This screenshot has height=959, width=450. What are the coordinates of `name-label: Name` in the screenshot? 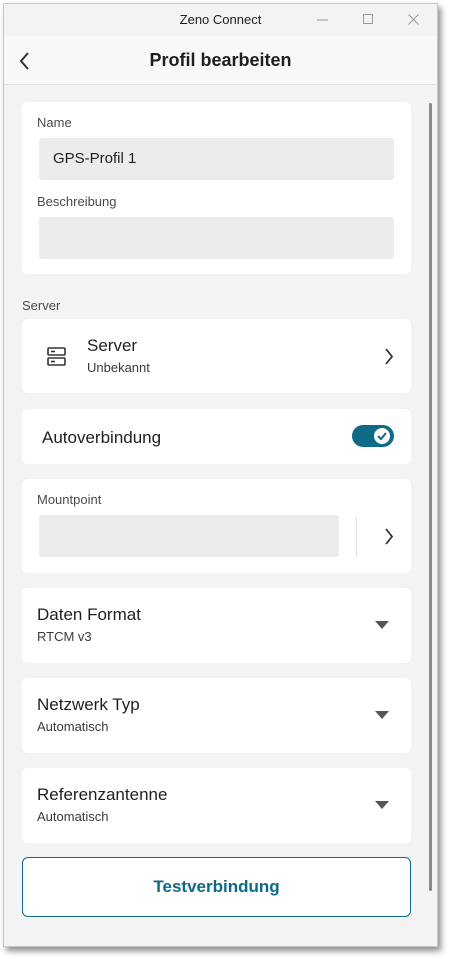 It's located at (54, 122).